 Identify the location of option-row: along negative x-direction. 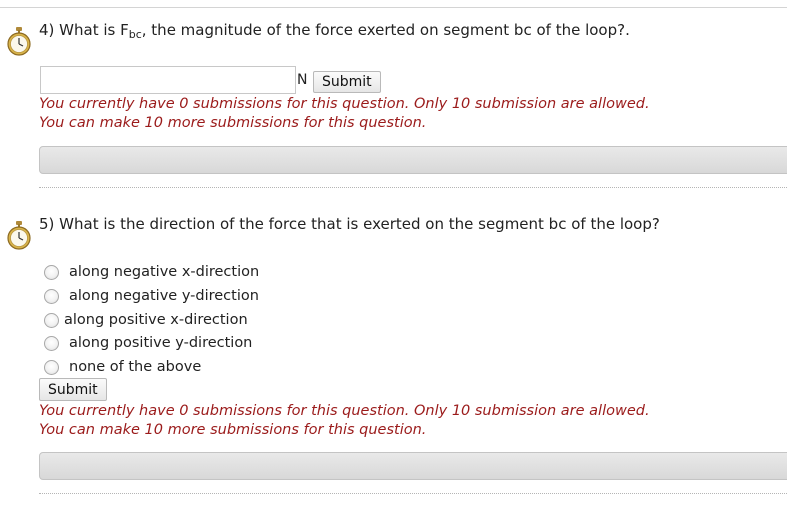
(151, 272).